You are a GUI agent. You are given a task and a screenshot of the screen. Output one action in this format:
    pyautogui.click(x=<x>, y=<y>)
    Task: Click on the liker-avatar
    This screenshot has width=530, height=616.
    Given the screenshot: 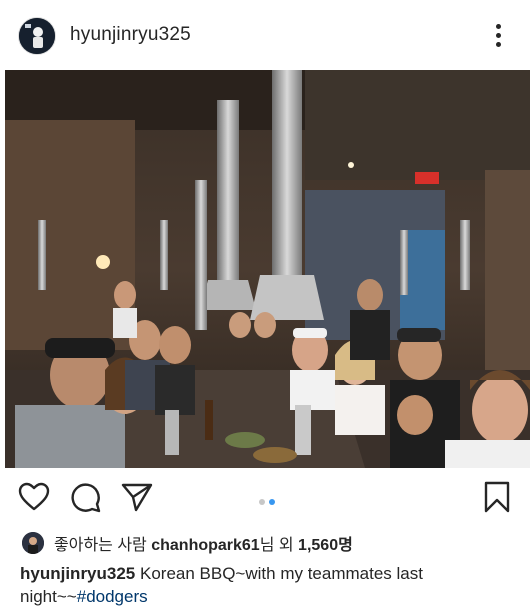 What is the action you would take?
    pyautogui.click(x=33, y=543)
    